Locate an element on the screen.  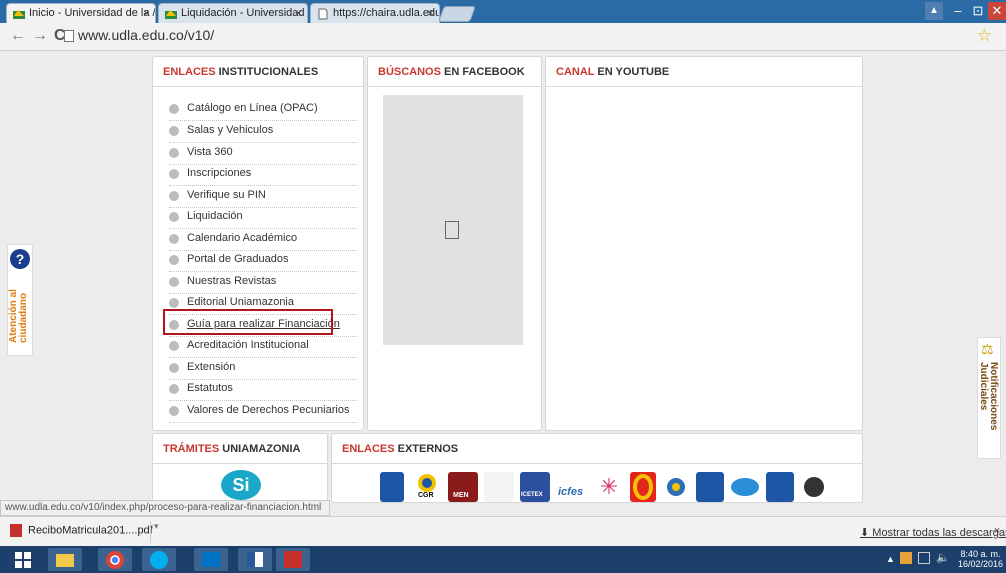
download-item: ReciboMatricula201....pdf is located at coordinates (81, 530).